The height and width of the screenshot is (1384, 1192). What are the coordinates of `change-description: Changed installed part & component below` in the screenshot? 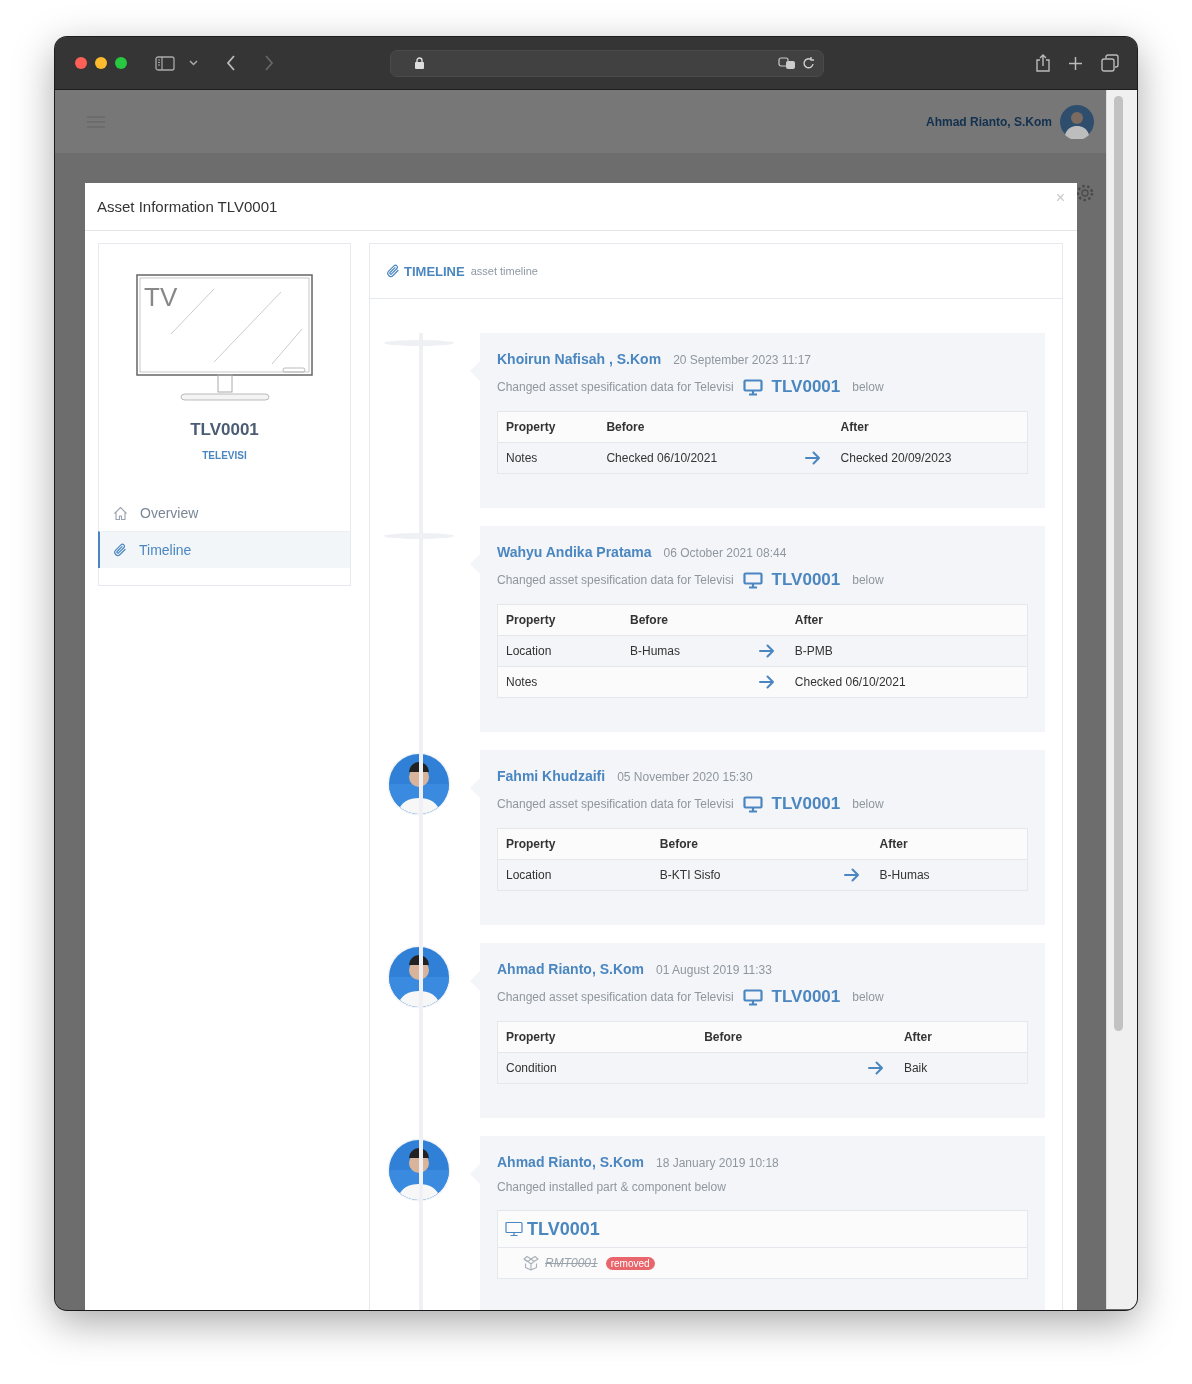 It's located at (611, 1187).